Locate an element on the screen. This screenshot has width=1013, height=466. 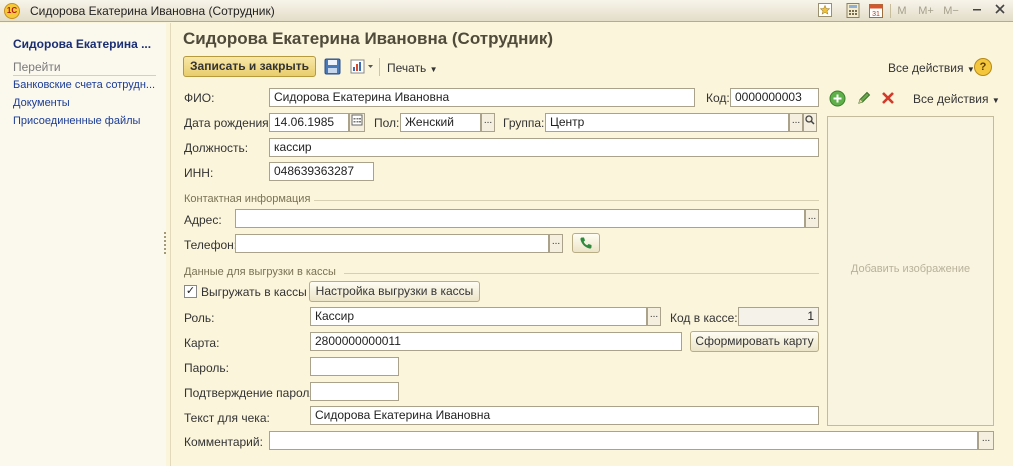
close-window-icon is located at coordinates (1000, 11).